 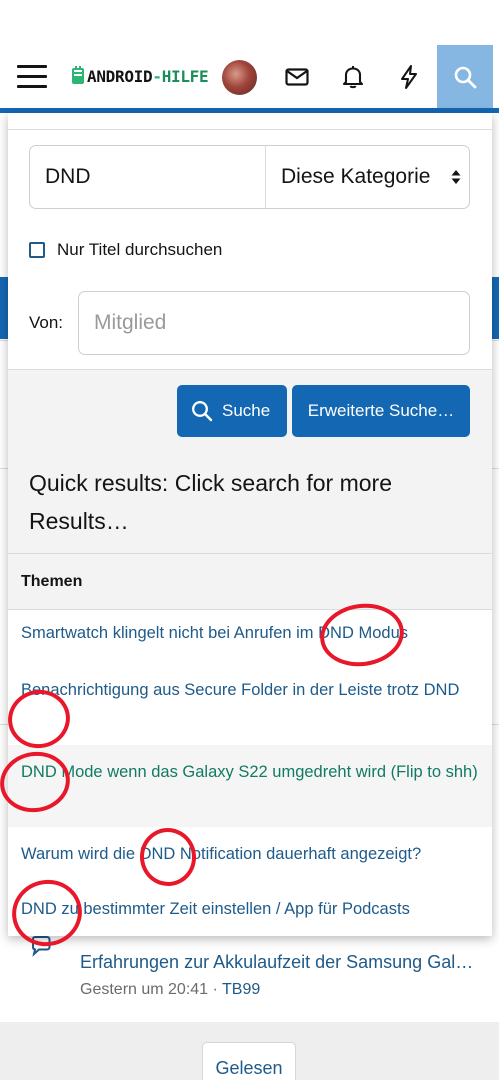 What do you see at coordinates (249, 1061) in the screenshot?
I see `read-button: Gelesen` at bounding box center [249, 1061].